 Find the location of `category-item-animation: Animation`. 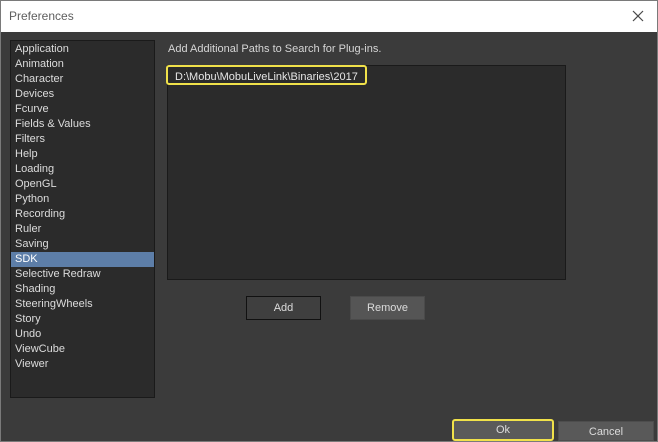

category-item-animation: Animation is located at coordinates (82, 64).